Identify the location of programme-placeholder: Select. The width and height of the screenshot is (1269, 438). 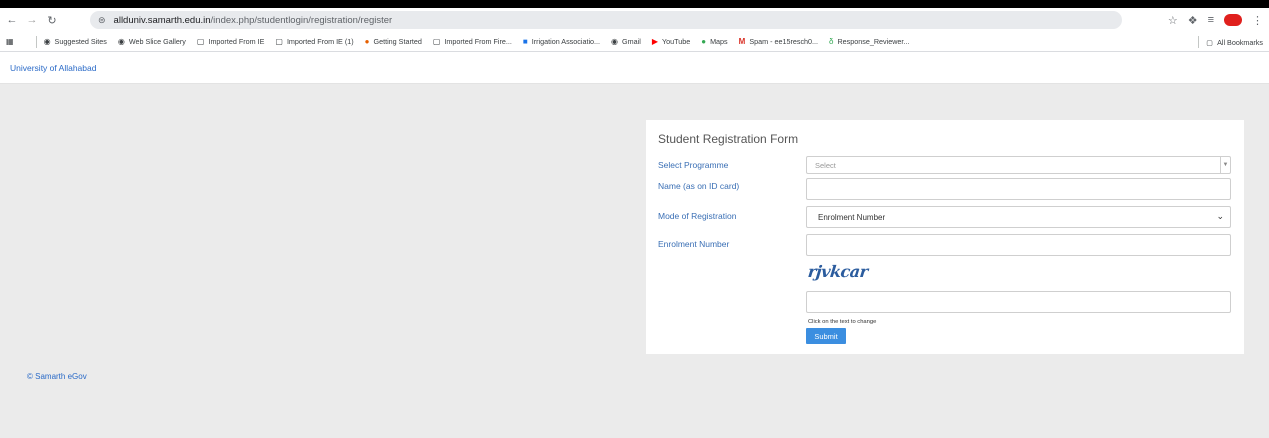
(825, 165).